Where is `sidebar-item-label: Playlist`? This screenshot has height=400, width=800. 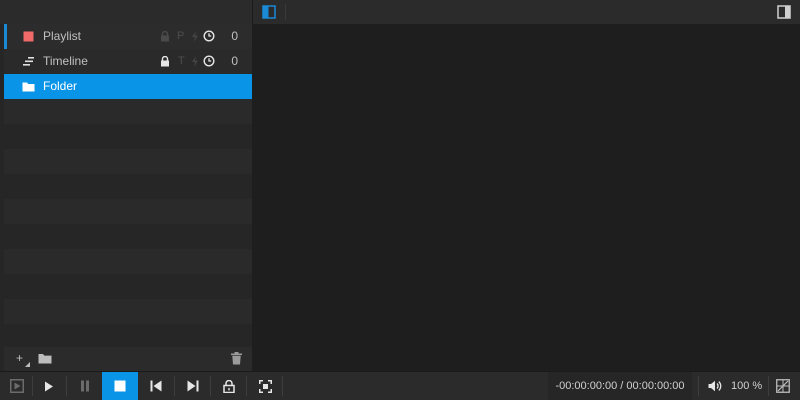 sidebar-item-label: Playlist is located at coordinates (62, 36).